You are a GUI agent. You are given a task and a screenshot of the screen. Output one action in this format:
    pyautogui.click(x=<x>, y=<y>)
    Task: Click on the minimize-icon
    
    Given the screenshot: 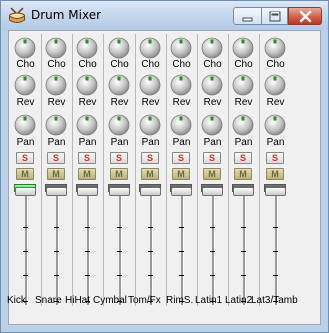 What is the action you would take?
    pyautogui.click(x=247, y=19)
    